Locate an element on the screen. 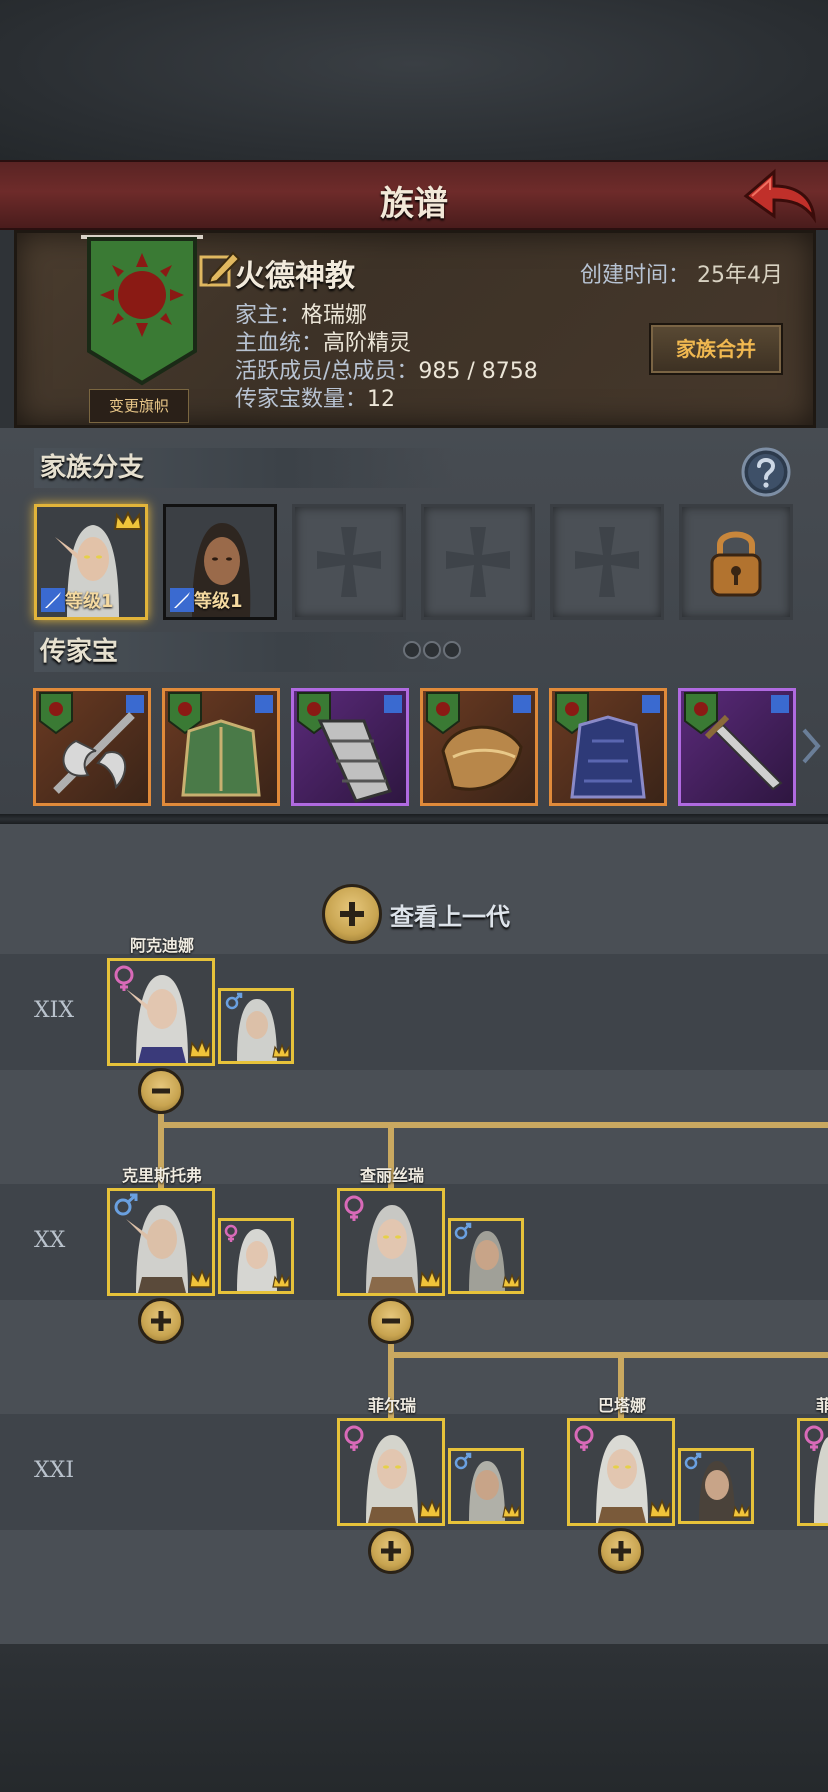 The height and width of the screenshot is (1792, 828). back-arrow-icon is located at coordinates (778, 197).